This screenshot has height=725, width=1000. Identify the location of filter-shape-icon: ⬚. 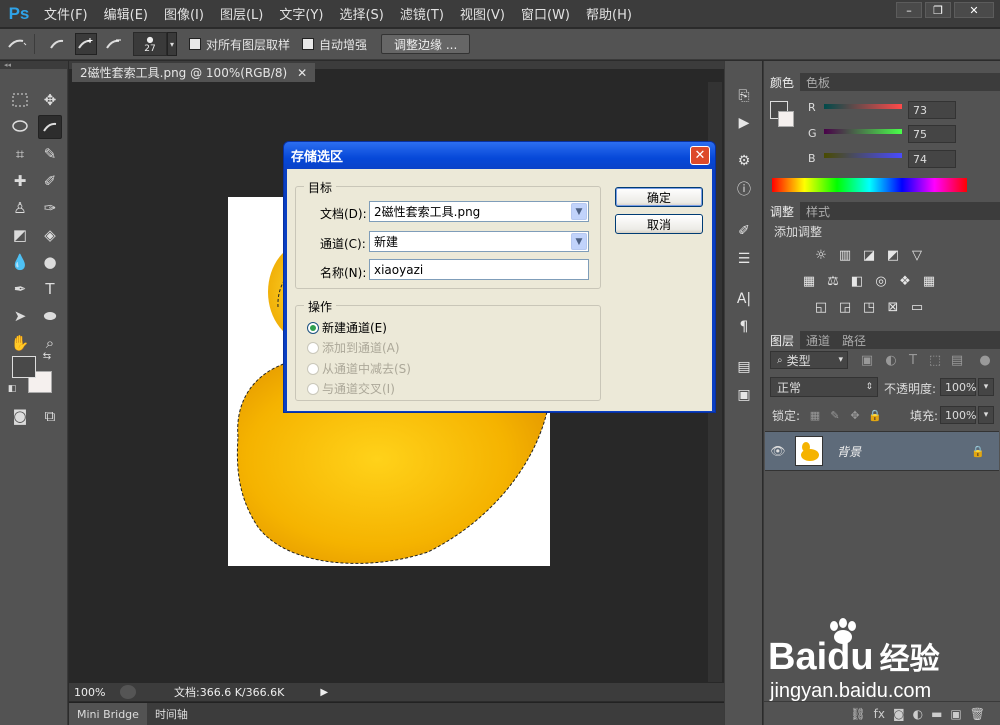
(935, 360).